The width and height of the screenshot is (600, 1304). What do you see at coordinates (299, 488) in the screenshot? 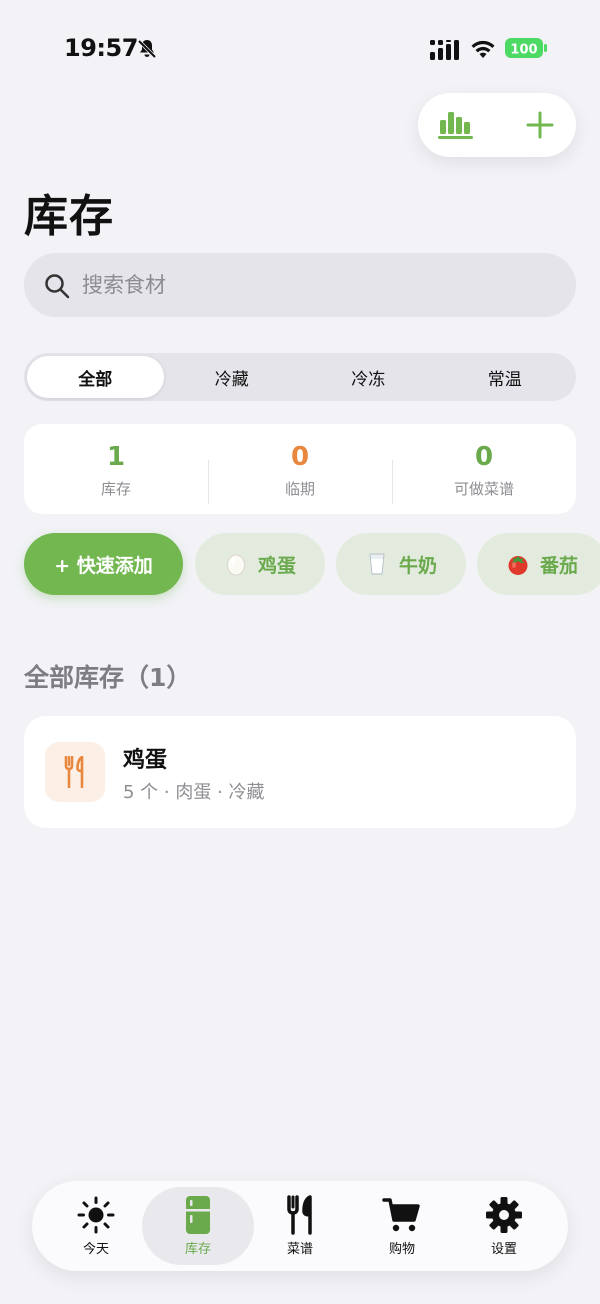
I see `stat-label: 临期` at bounding box center [299, 488].